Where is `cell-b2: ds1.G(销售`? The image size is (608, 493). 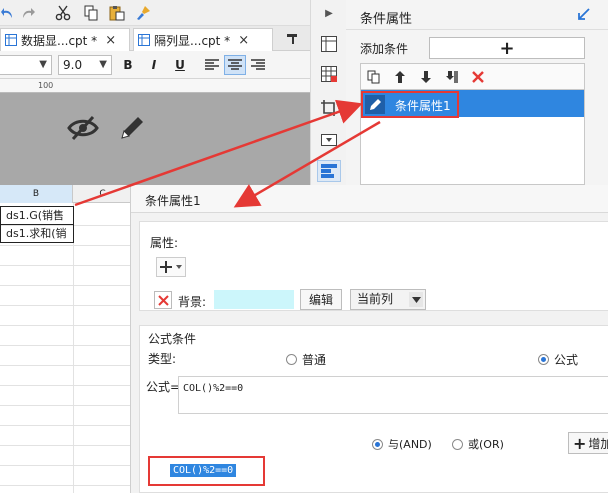 cell-b2: ds1.G(销售 is located at coordinates (37, 215).